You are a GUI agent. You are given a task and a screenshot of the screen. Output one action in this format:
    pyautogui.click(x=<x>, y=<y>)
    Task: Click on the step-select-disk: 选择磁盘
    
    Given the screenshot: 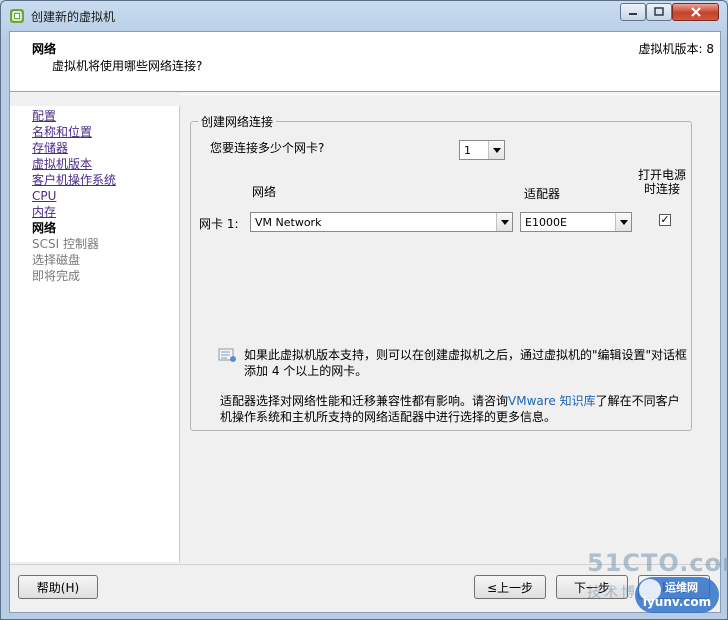 What is the action you would take?
    pyautogui.click(x=56, y=260)
    